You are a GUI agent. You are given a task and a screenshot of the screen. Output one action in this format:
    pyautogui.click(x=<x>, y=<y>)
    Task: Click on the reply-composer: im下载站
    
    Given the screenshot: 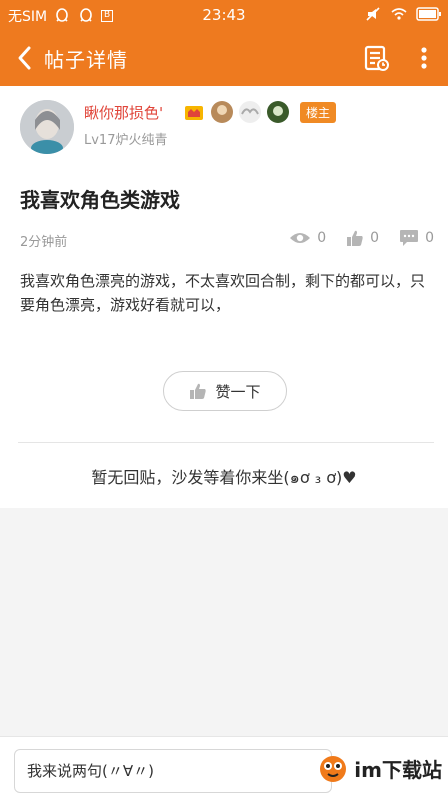 What is the action you would take?
    pyautogui.click(x=224, y=768)
    